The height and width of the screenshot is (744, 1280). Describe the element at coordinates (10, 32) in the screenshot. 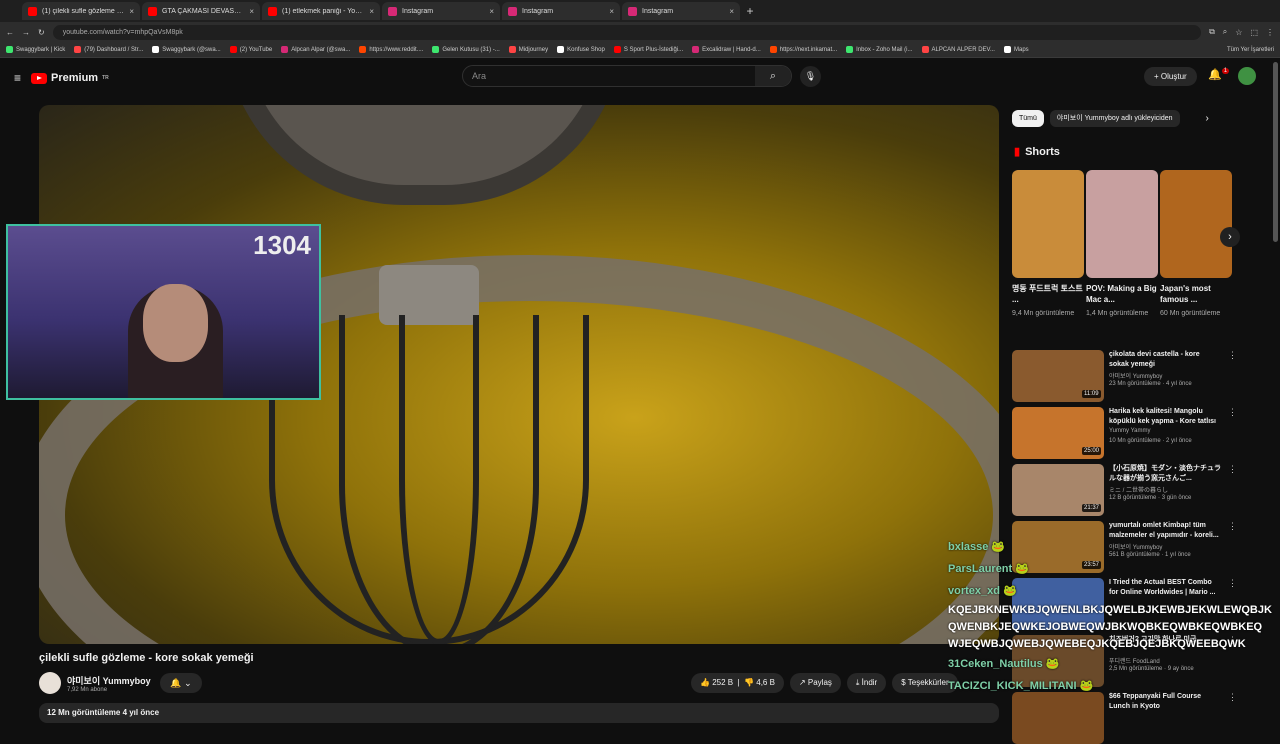

I see `back-icon: ←` at that location.